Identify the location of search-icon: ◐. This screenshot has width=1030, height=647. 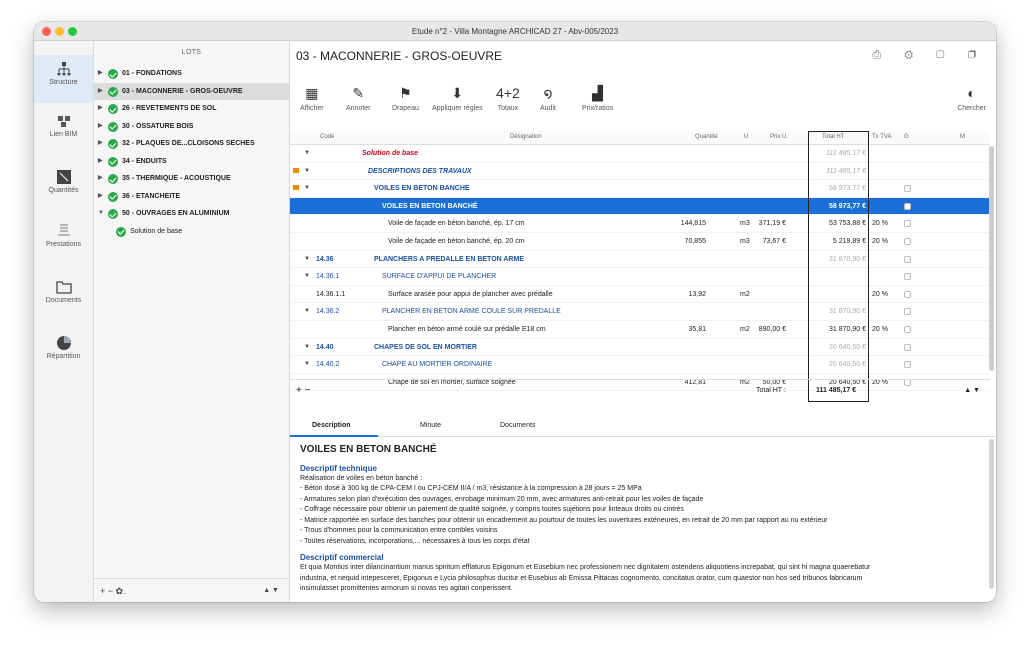
(971, 93).